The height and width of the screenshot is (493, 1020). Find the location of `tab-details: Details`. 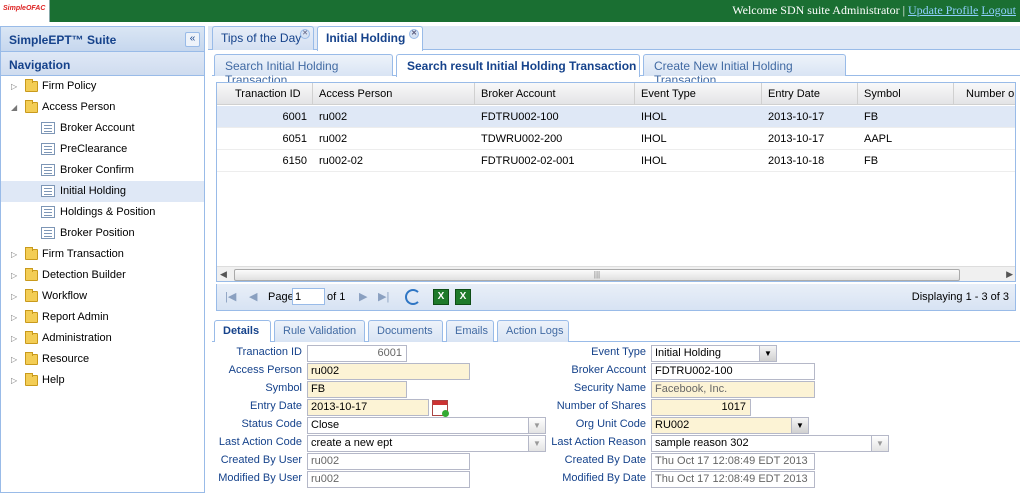

tab-details: Details is located at coordinates (242, 331).